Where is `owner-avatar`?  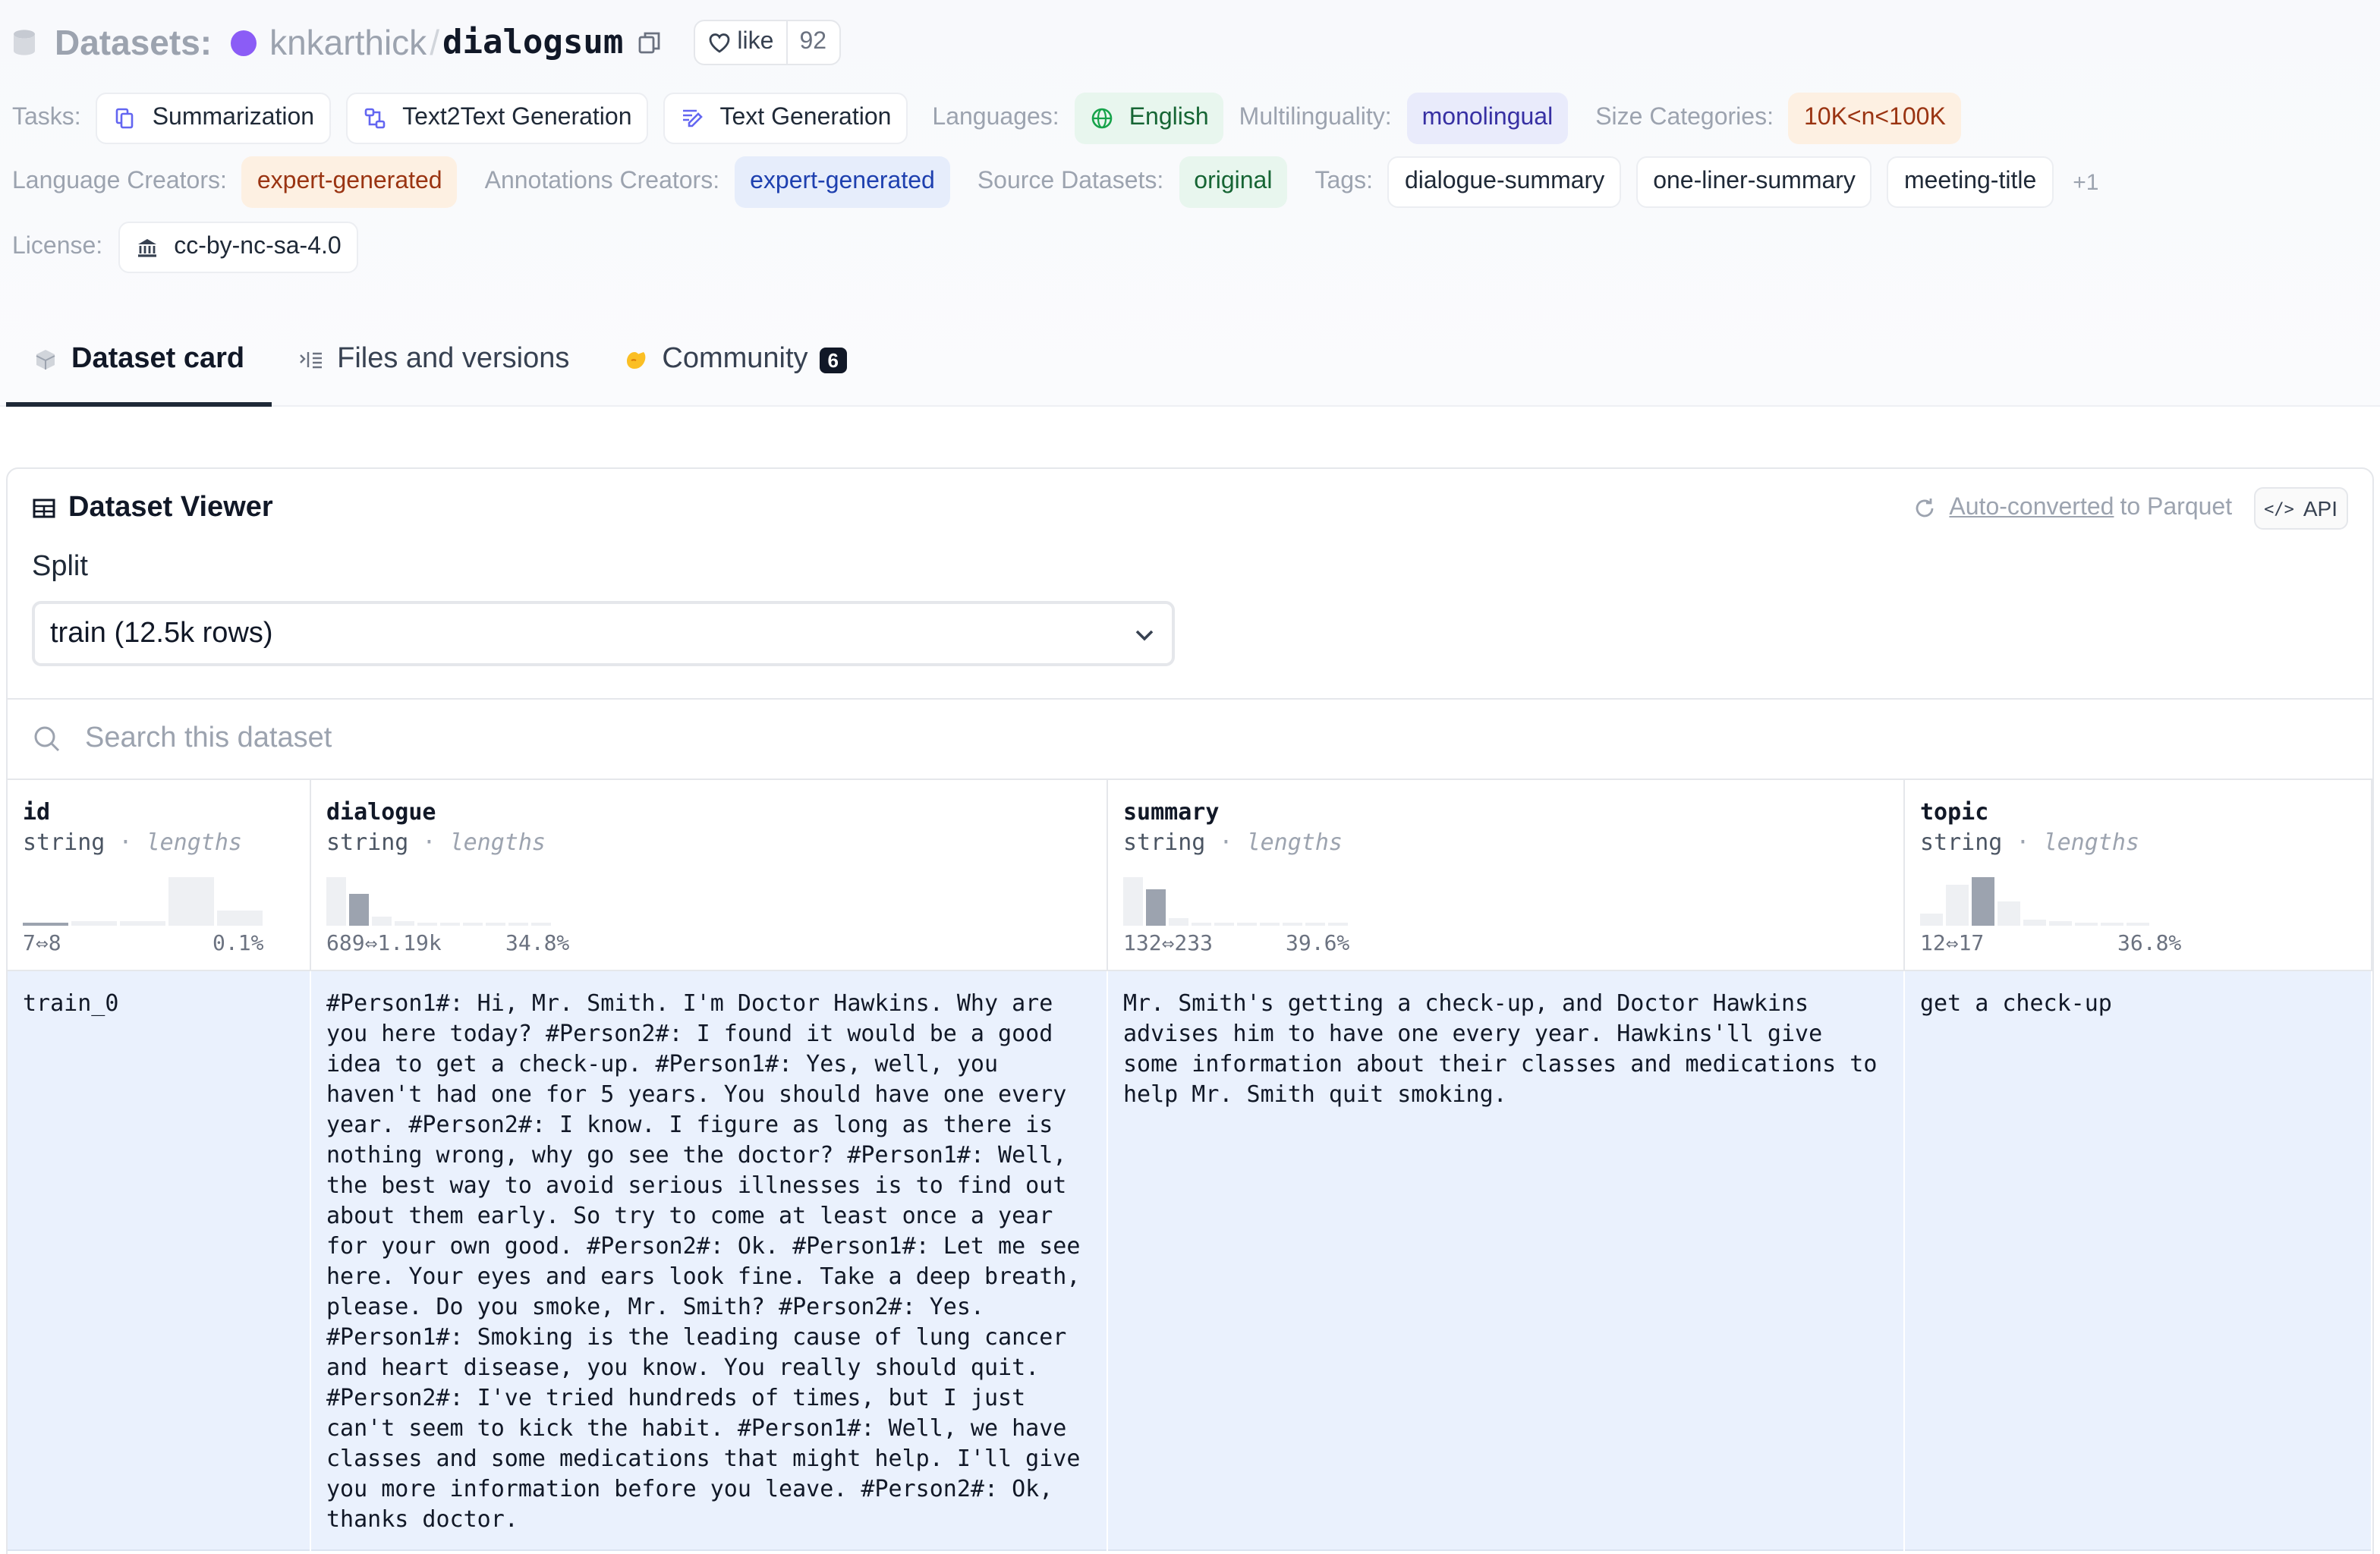 owner-avatar is located at coordinates (243, 42).